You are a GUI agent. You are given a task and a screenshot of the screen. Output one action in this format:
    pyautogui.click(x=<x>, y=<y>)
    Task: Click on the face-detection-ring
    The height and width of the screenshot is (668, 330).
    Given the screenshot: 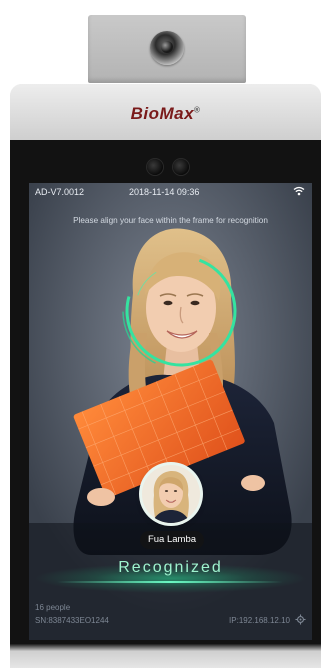 What is the action you would take?
    pyautogui.click(x=181, y=311)
    